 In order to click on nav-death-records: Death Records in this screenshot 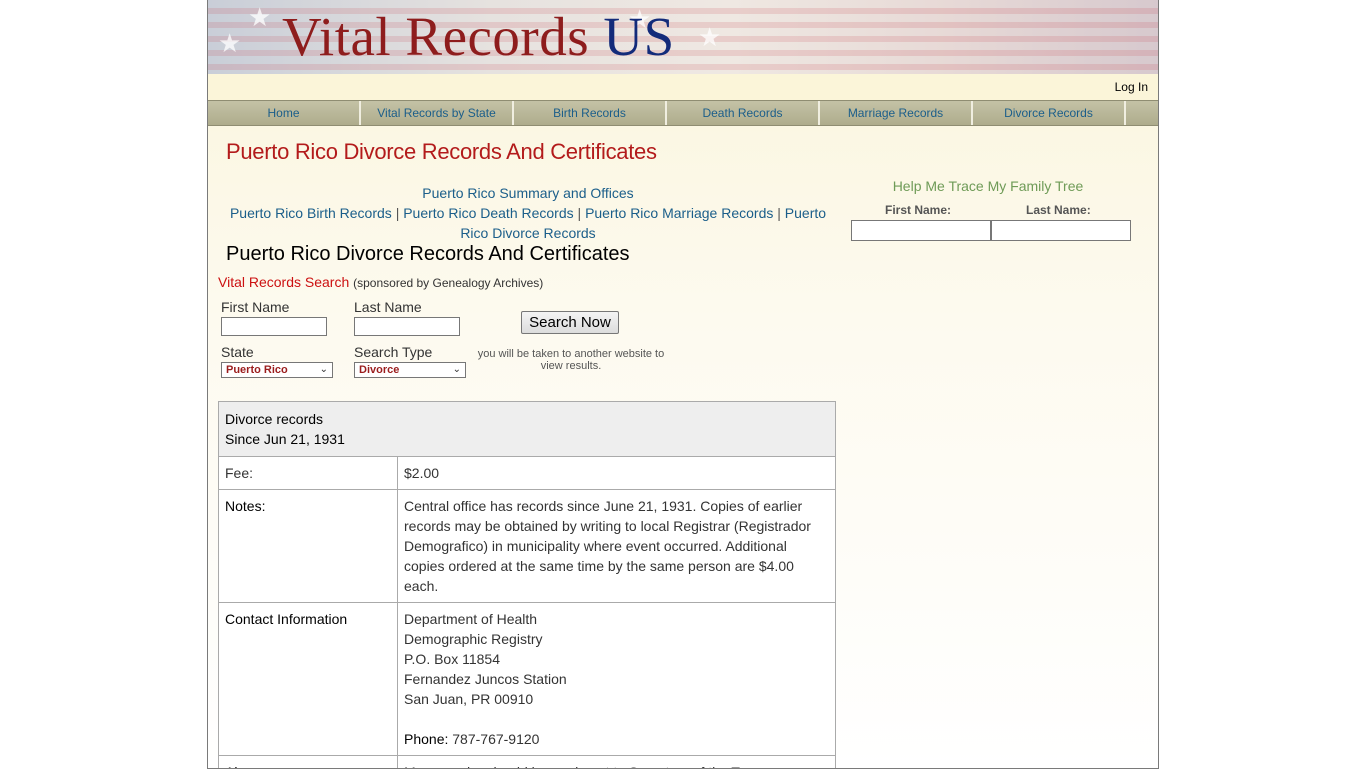, I will do `click(743, 113)`.